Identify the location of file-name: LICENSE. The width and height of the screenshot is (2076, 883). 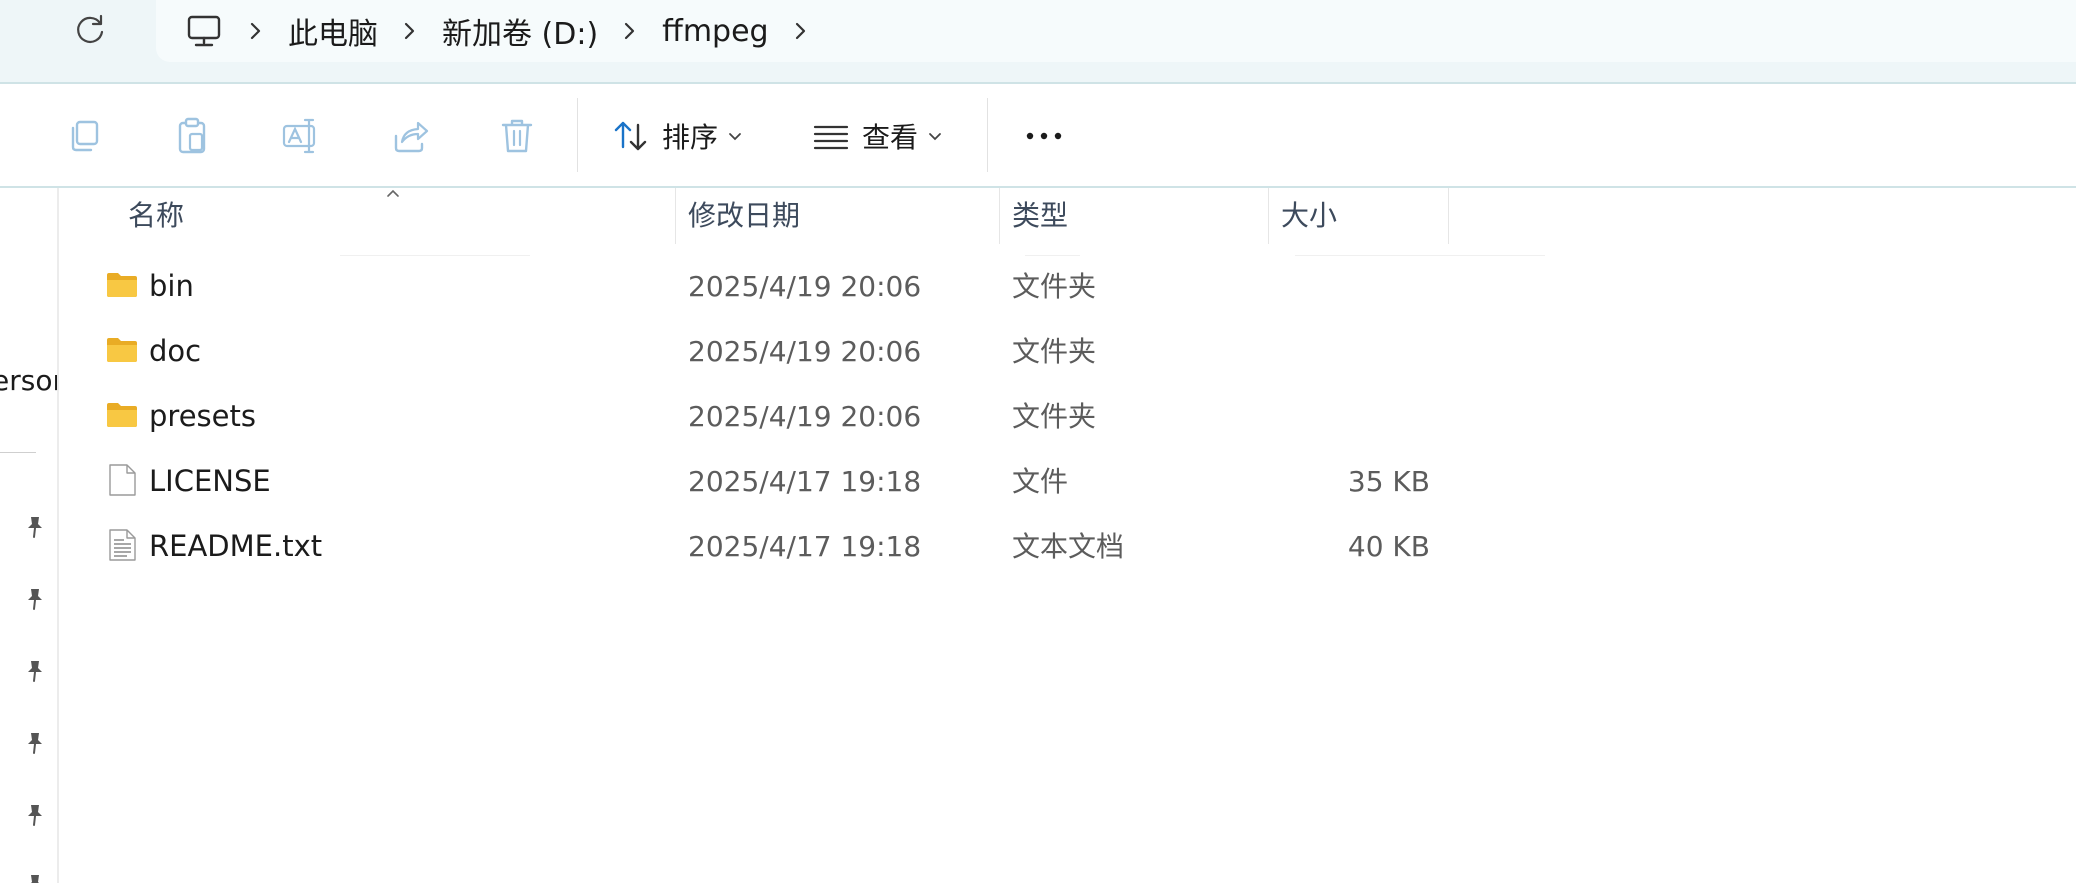
(210, 481).